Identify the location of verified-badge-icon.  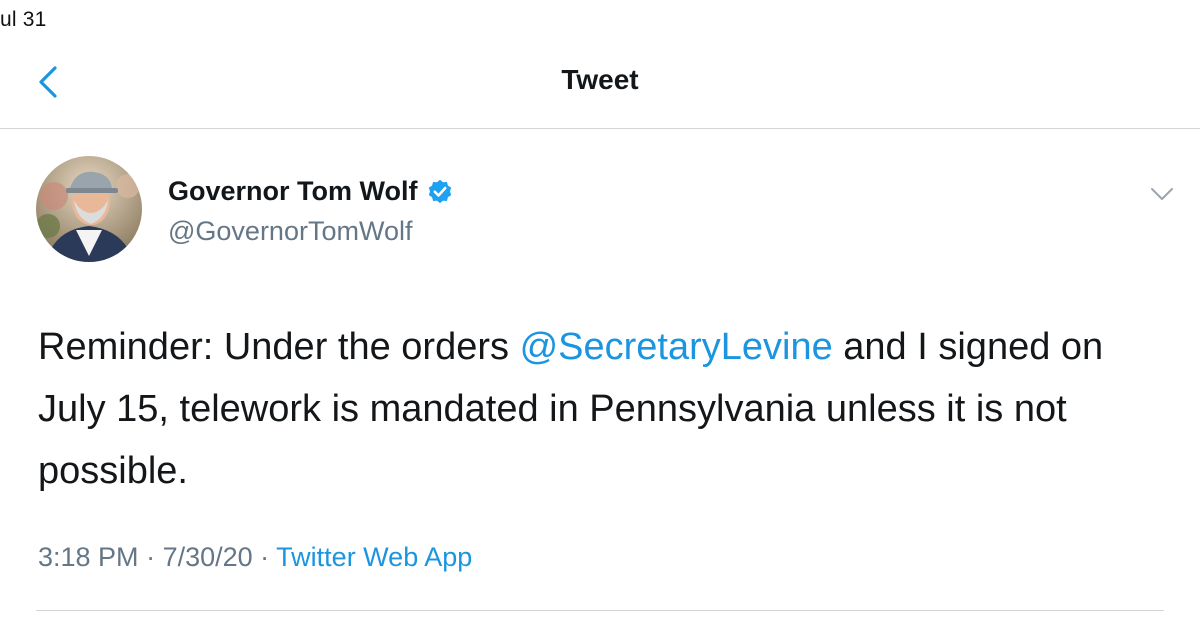
(439, 191).